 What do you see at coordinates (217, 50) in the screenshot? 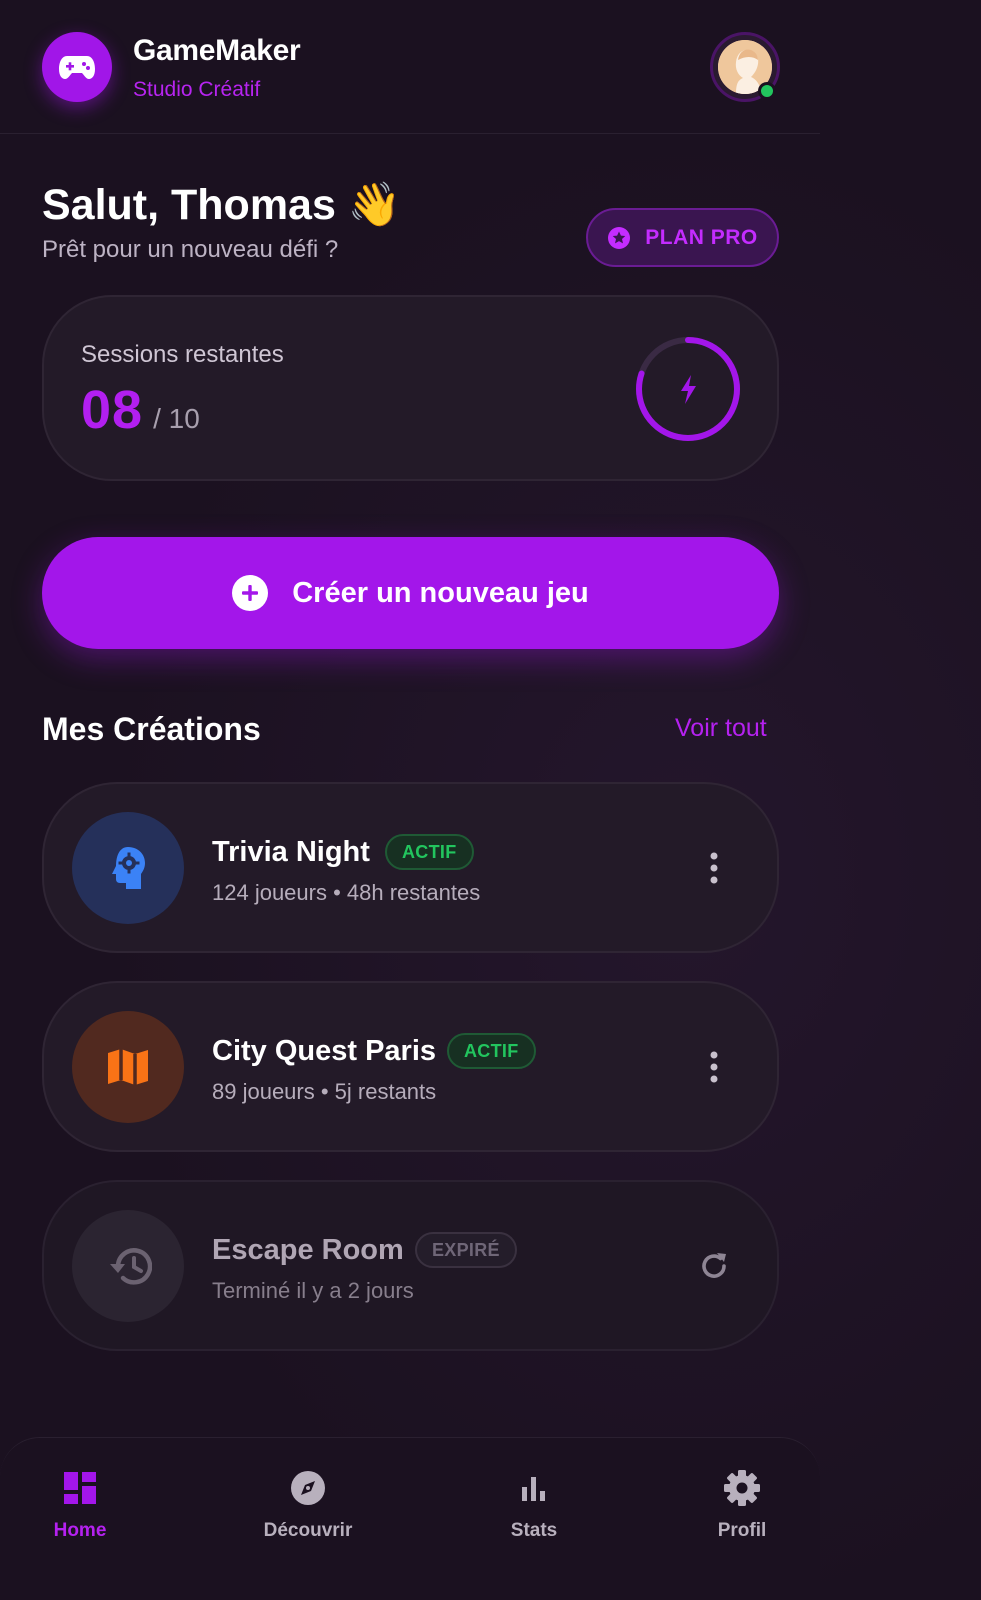
I see `app-name: GameMaker` at bounding box center [217, 50].